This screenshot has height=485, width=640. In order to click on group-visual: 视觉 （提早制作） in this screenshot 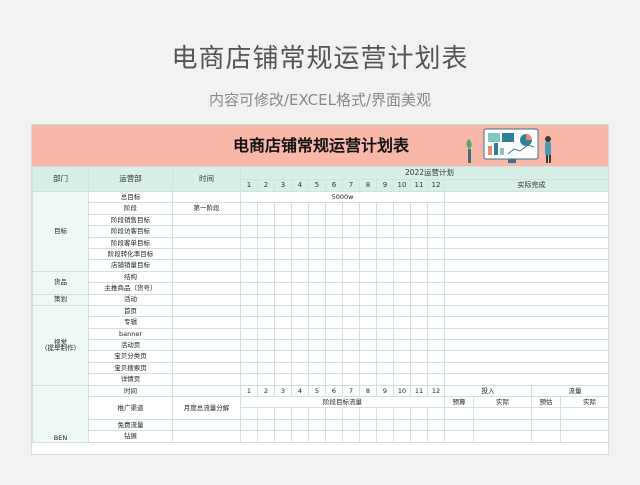, I will do `click(60, 345)`.